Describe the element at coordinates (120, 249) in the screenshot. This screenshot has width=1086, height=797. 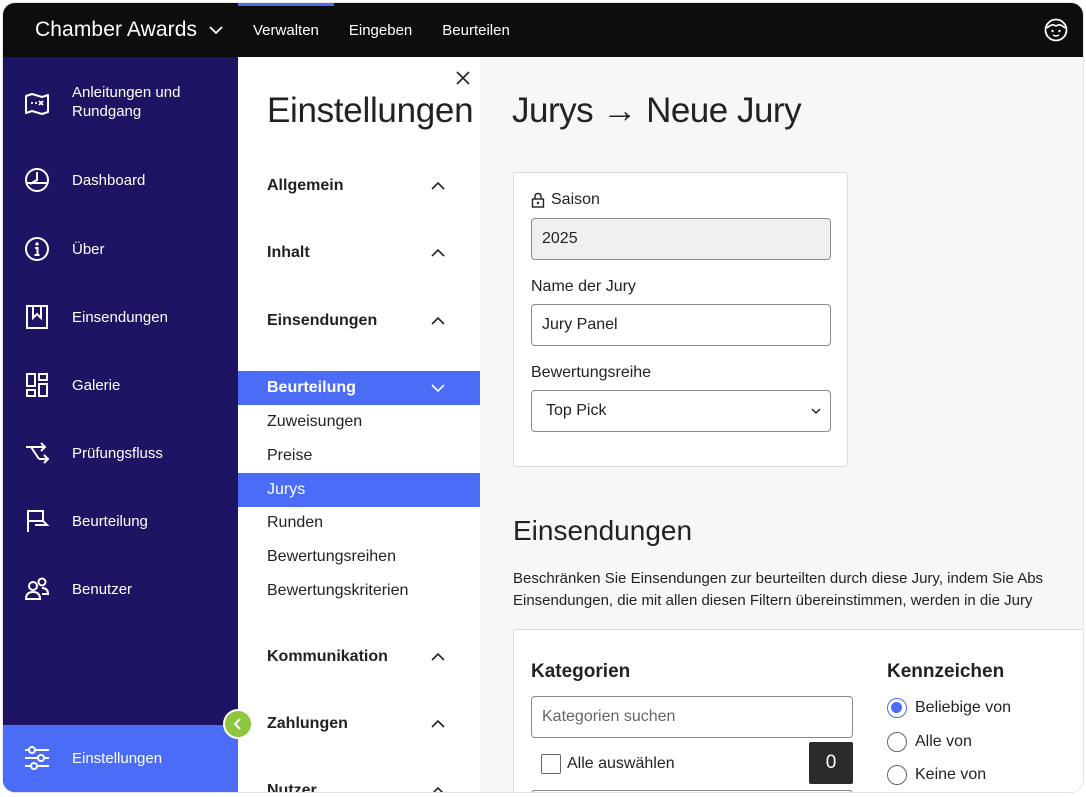
I see `sidebar-item-ueber: Über` at that location.